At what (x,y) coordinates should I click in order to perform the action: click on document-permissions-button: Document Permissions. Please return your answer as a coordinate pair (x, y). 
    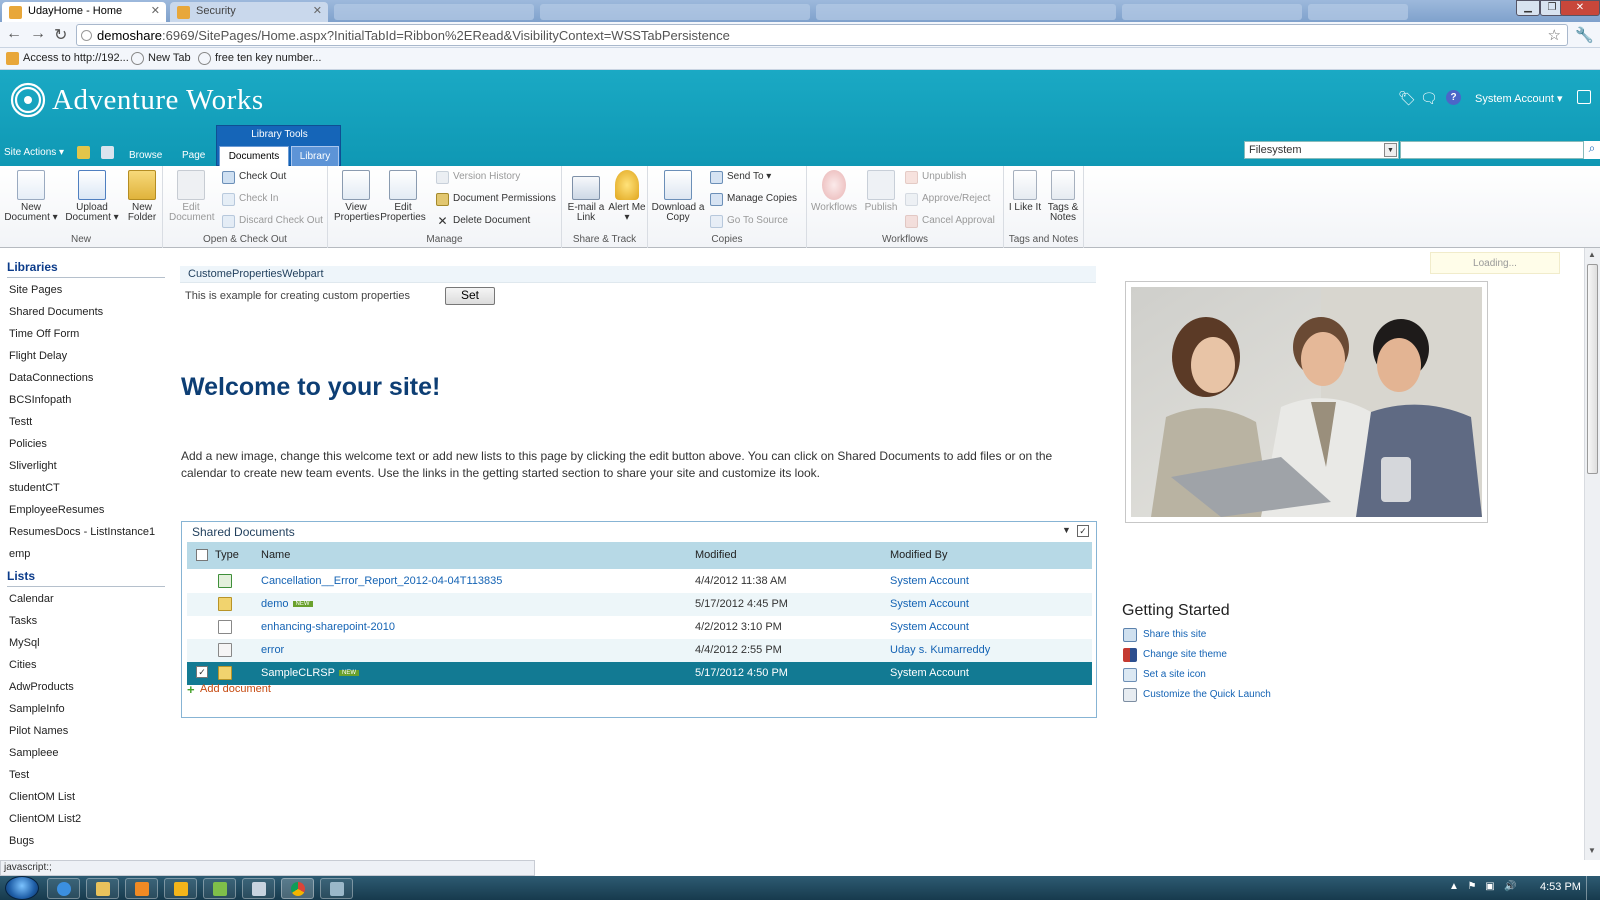
    Looking at the image, I should click on (496, 199).